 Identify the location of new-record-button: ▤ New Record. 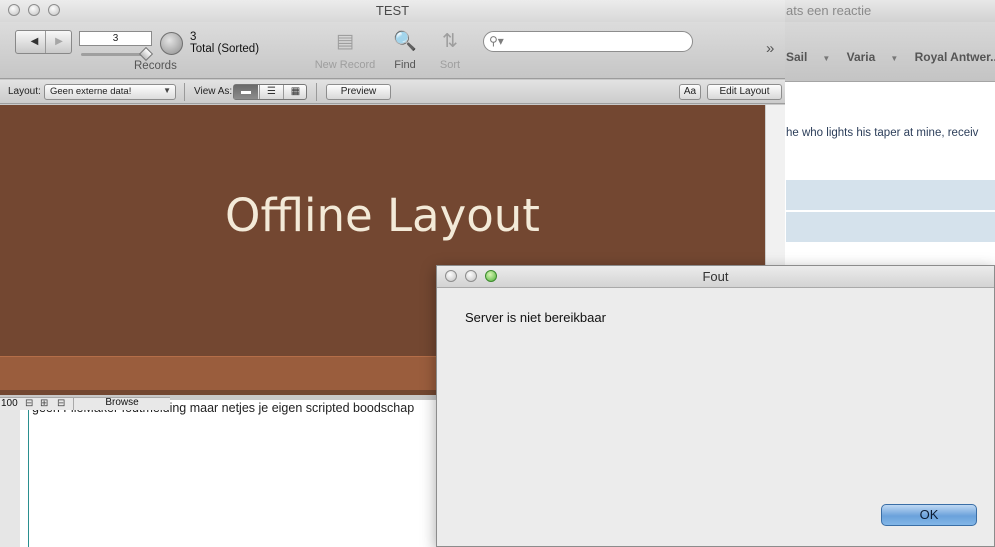
(345, 50).